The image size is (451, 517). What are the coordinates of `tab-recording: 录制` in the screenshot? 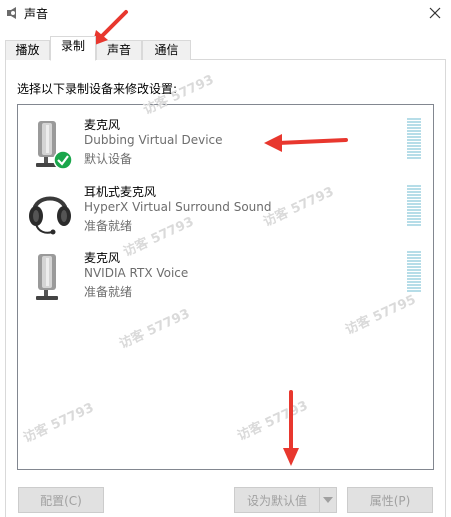 It's located at (73, 48).